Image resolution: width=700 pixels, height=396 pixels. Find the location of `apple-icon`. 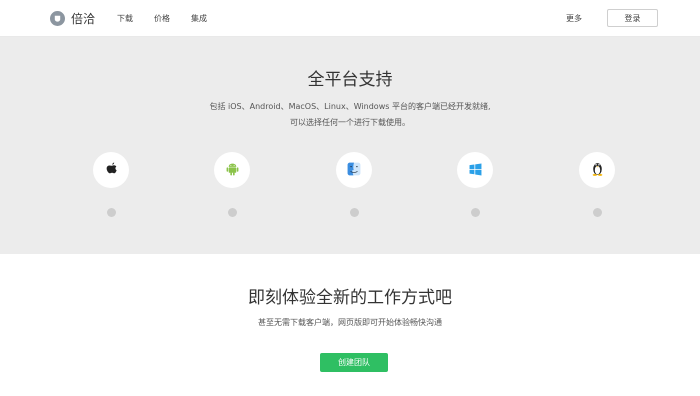

apple-icon is located at coordinates (111, 170).